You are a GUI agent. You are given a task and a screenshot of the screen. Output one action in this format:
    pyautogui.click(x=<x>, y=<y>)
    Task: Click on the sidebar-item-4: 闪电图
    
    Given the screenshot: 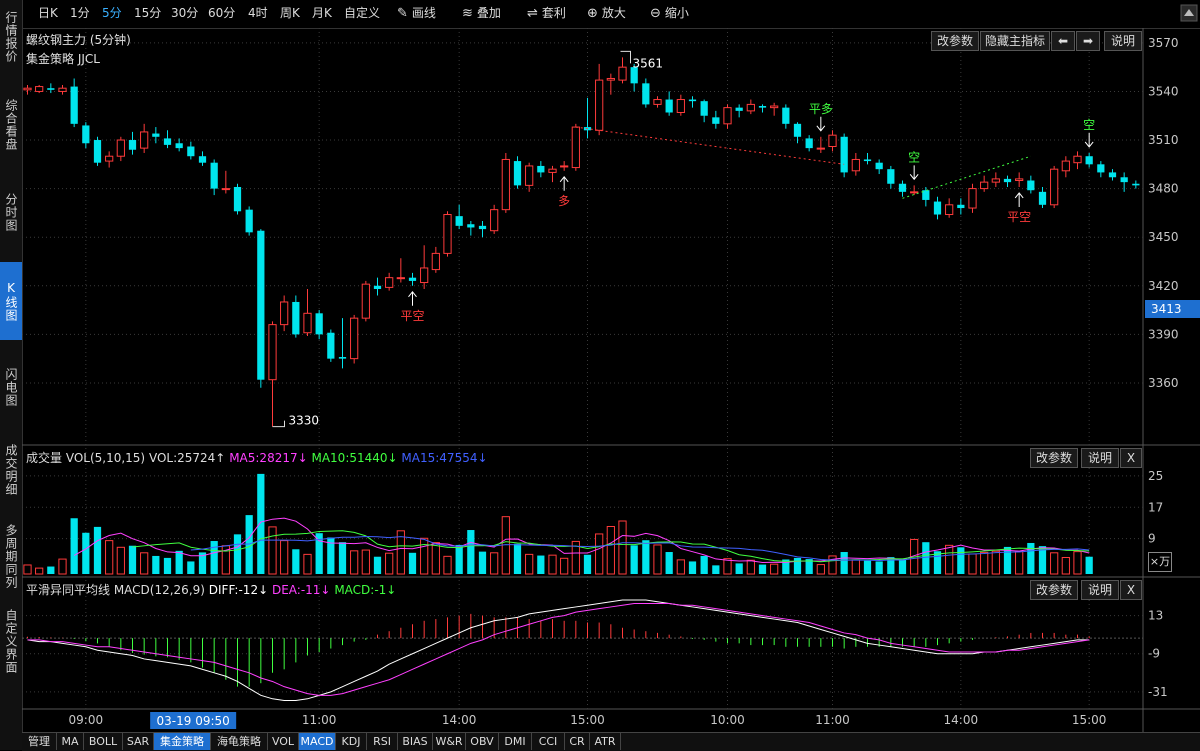 What is the action you would take?
    pyautogui.click(x=11, y=387)
    